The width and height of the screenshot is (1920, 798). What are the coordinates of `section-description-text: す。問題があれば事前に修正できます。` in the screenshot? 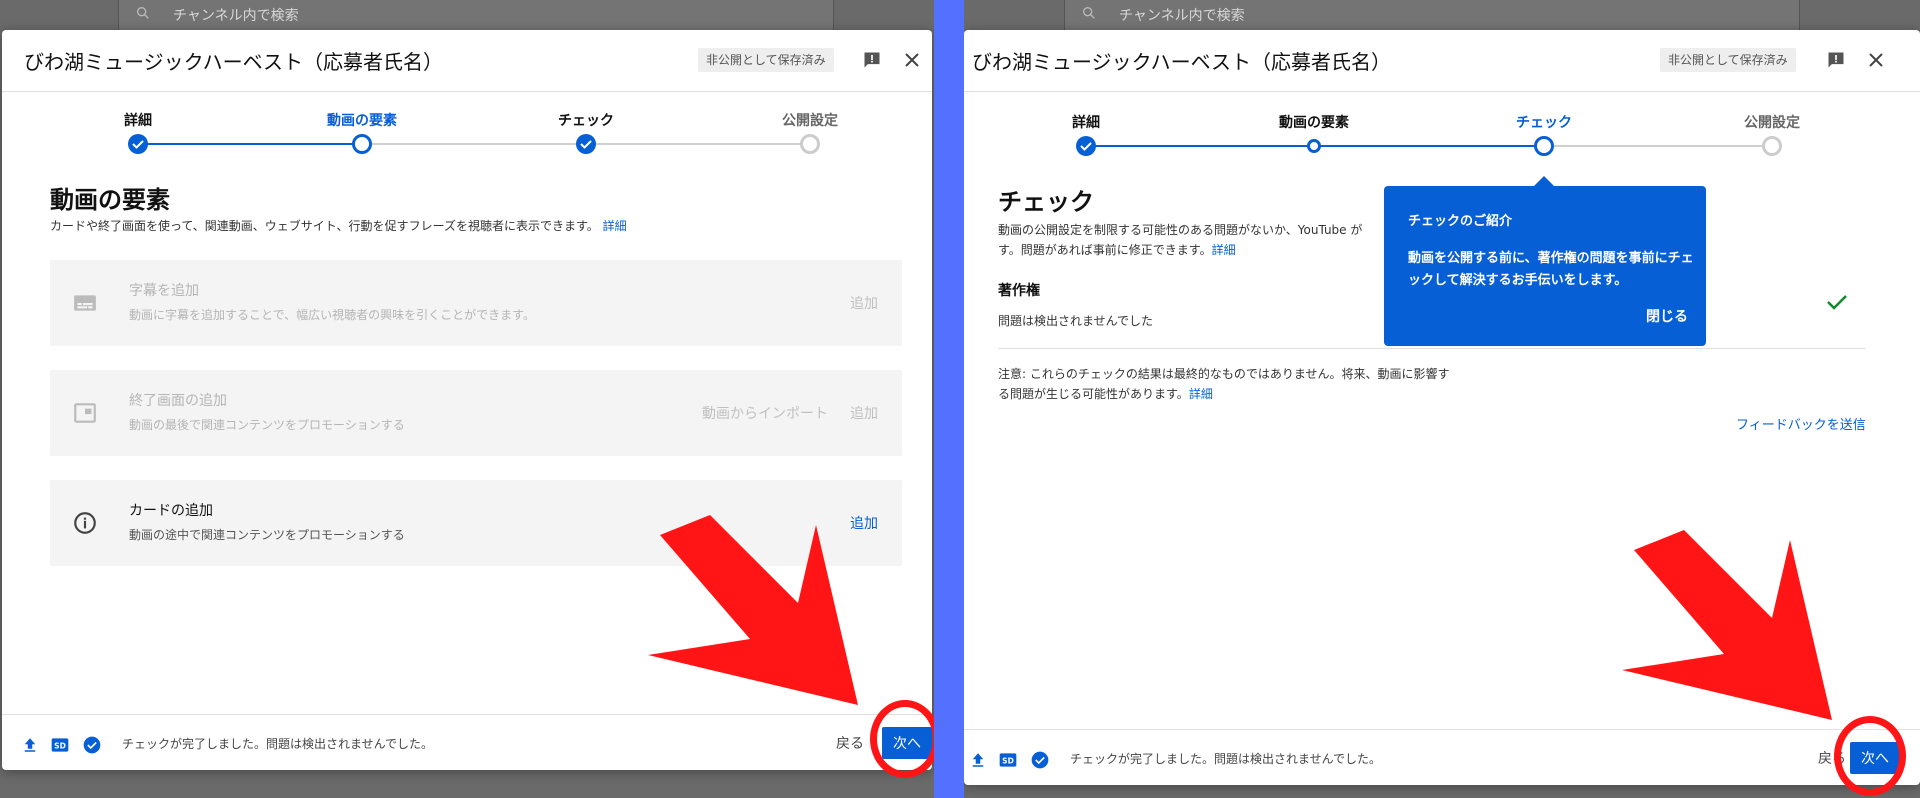 It's located at (1105, 250).